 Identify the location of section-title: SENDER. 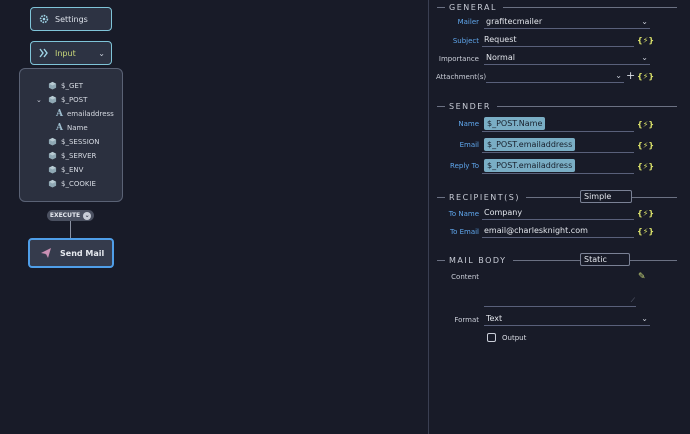
(470, 106).